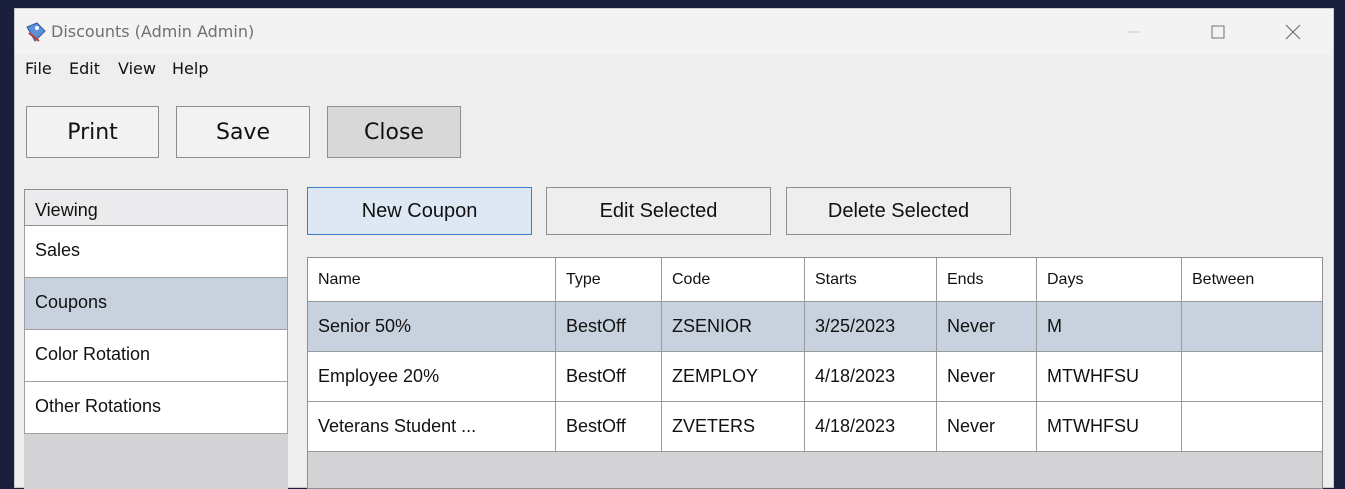  What do you see at coordinates (92, 132) in the screenshot?
I see `print-button: Print` at bounding box center [92, 132].